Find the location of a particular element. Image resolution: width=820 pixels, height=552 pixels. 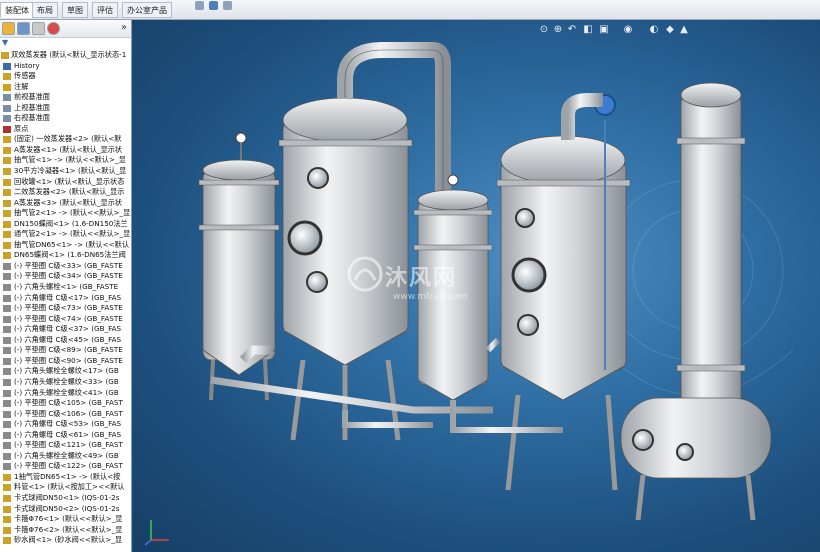

tree-item: History is located at coordinates (65, 66).